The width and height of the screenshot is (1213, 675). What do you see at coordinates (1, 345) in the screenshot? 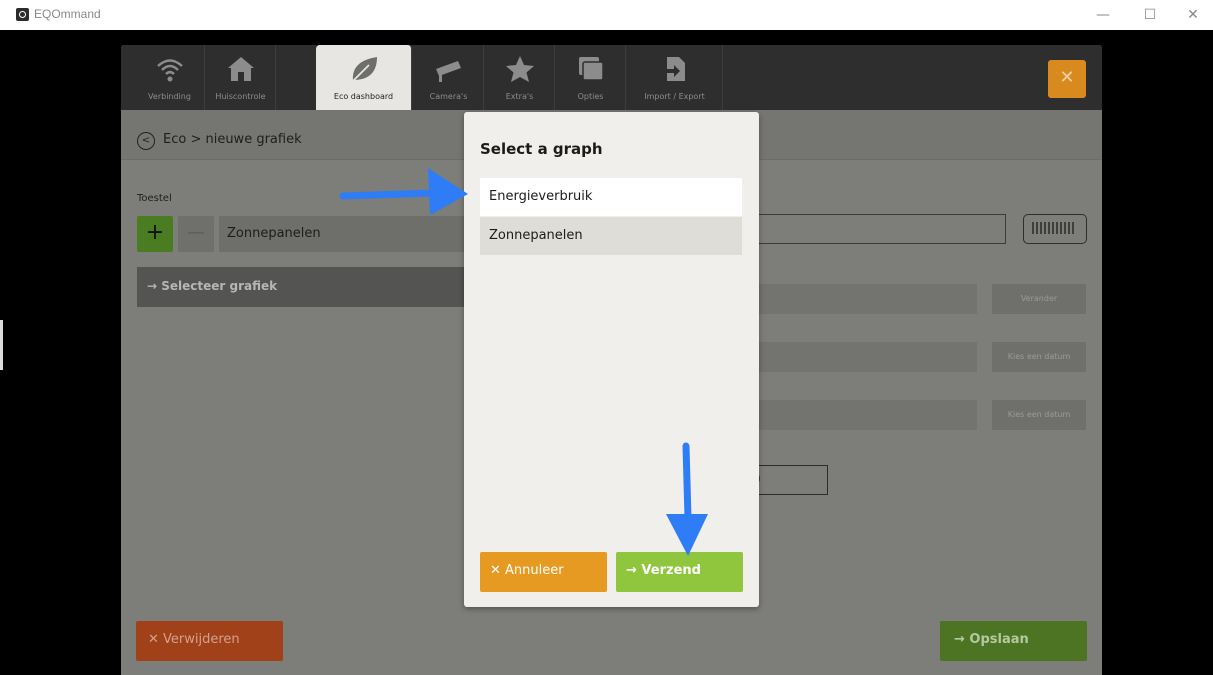
I see `edge-strip` at bounding box center [1, 345].